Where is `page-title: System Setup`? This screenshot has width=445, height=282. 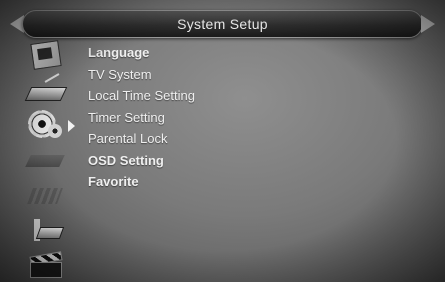 page-title: System Setup is located at coordinates (222, 24).